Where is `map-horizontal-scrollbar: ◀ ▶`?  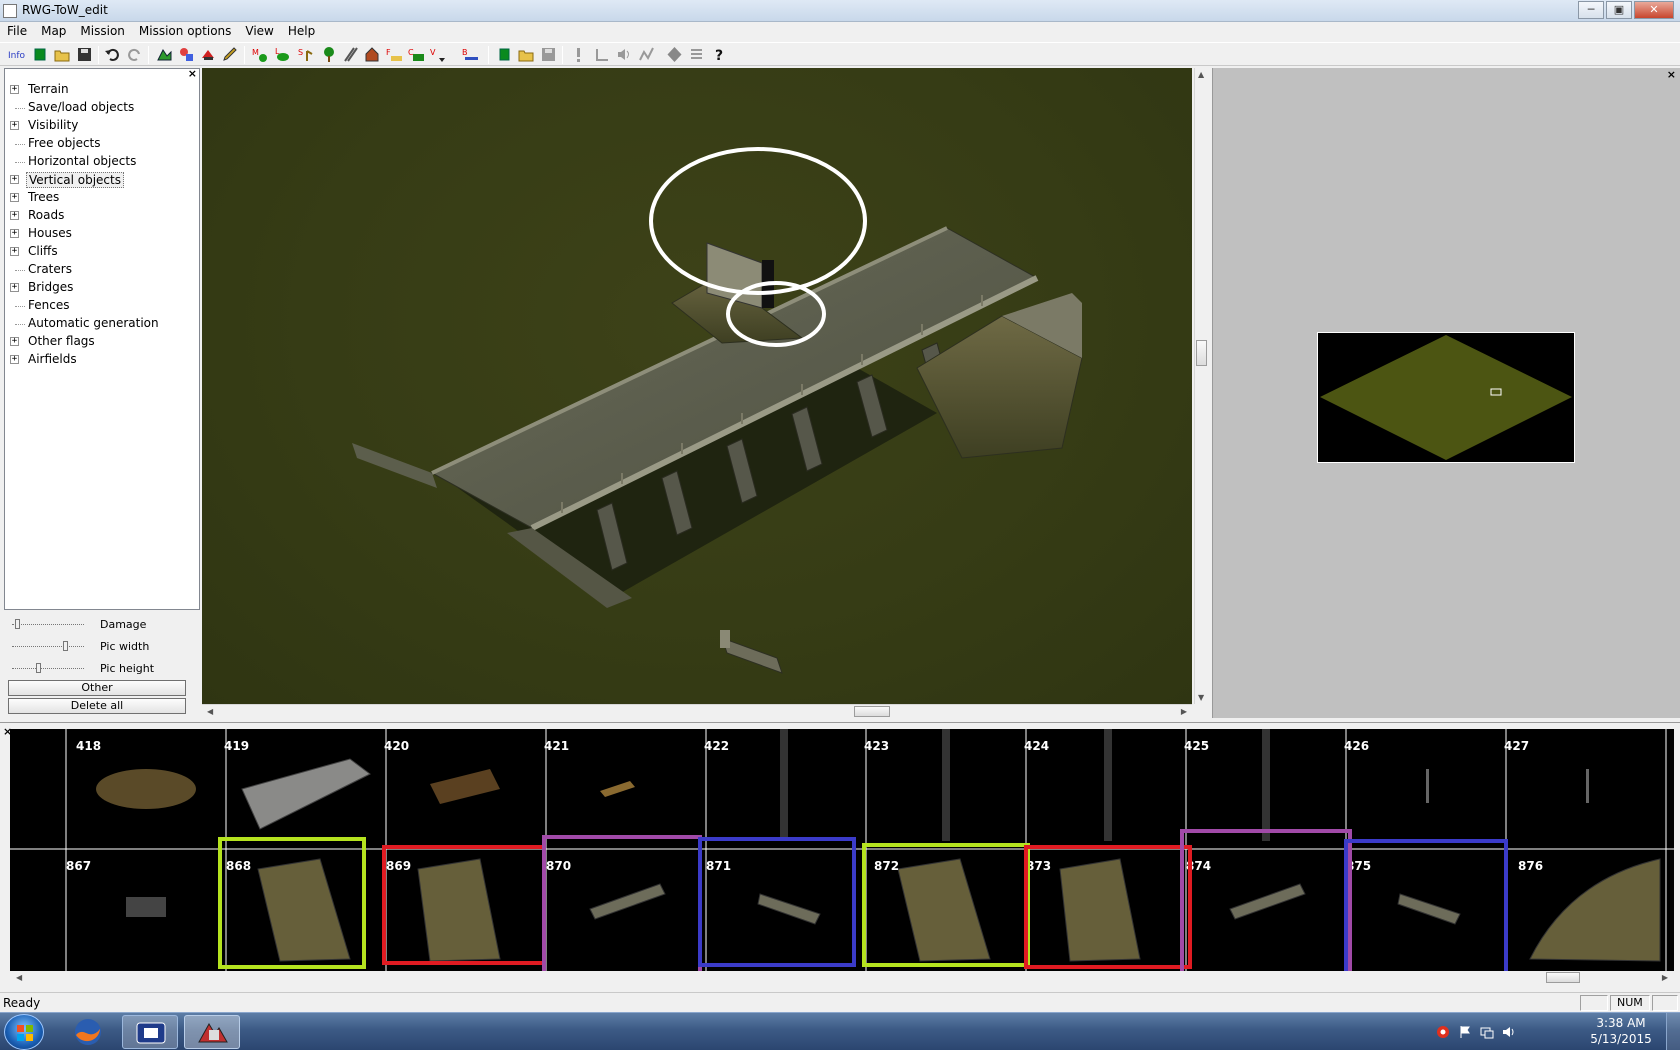 map-horizontal-scrollbar: ◀ ▶ is located at coordinates (697, 711).